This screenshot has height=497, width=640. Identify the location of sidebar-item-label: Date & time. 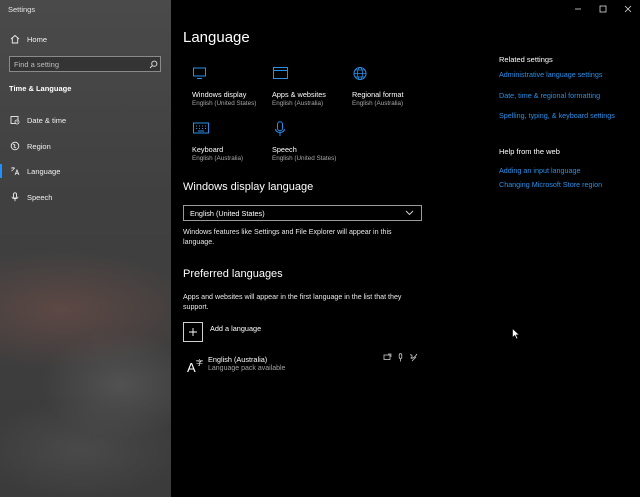
(47, 120).